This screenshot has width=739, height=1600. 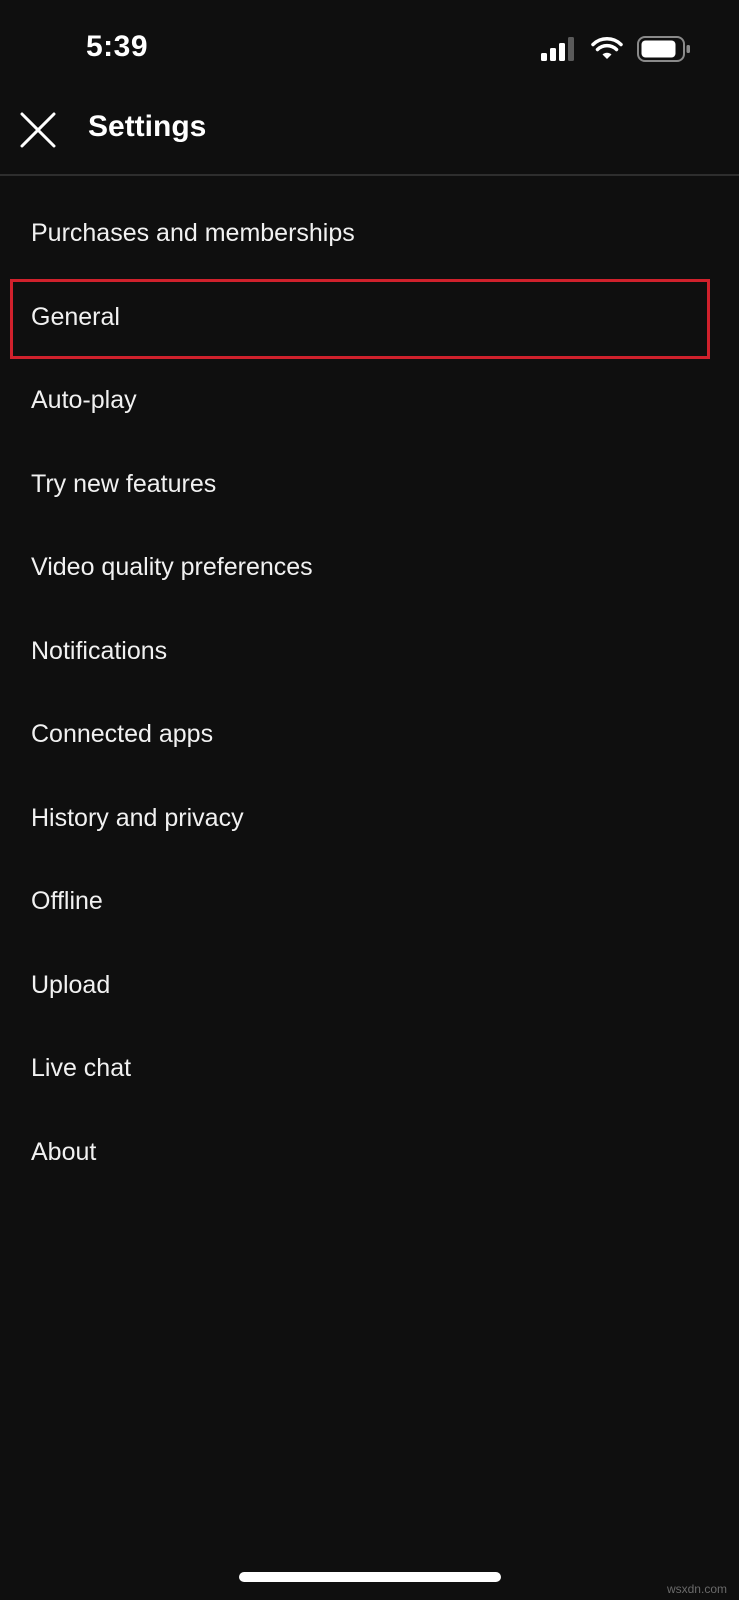 I want to click on settings-item-history-and-privacy: History and privacy, so click(x=369, y=819).